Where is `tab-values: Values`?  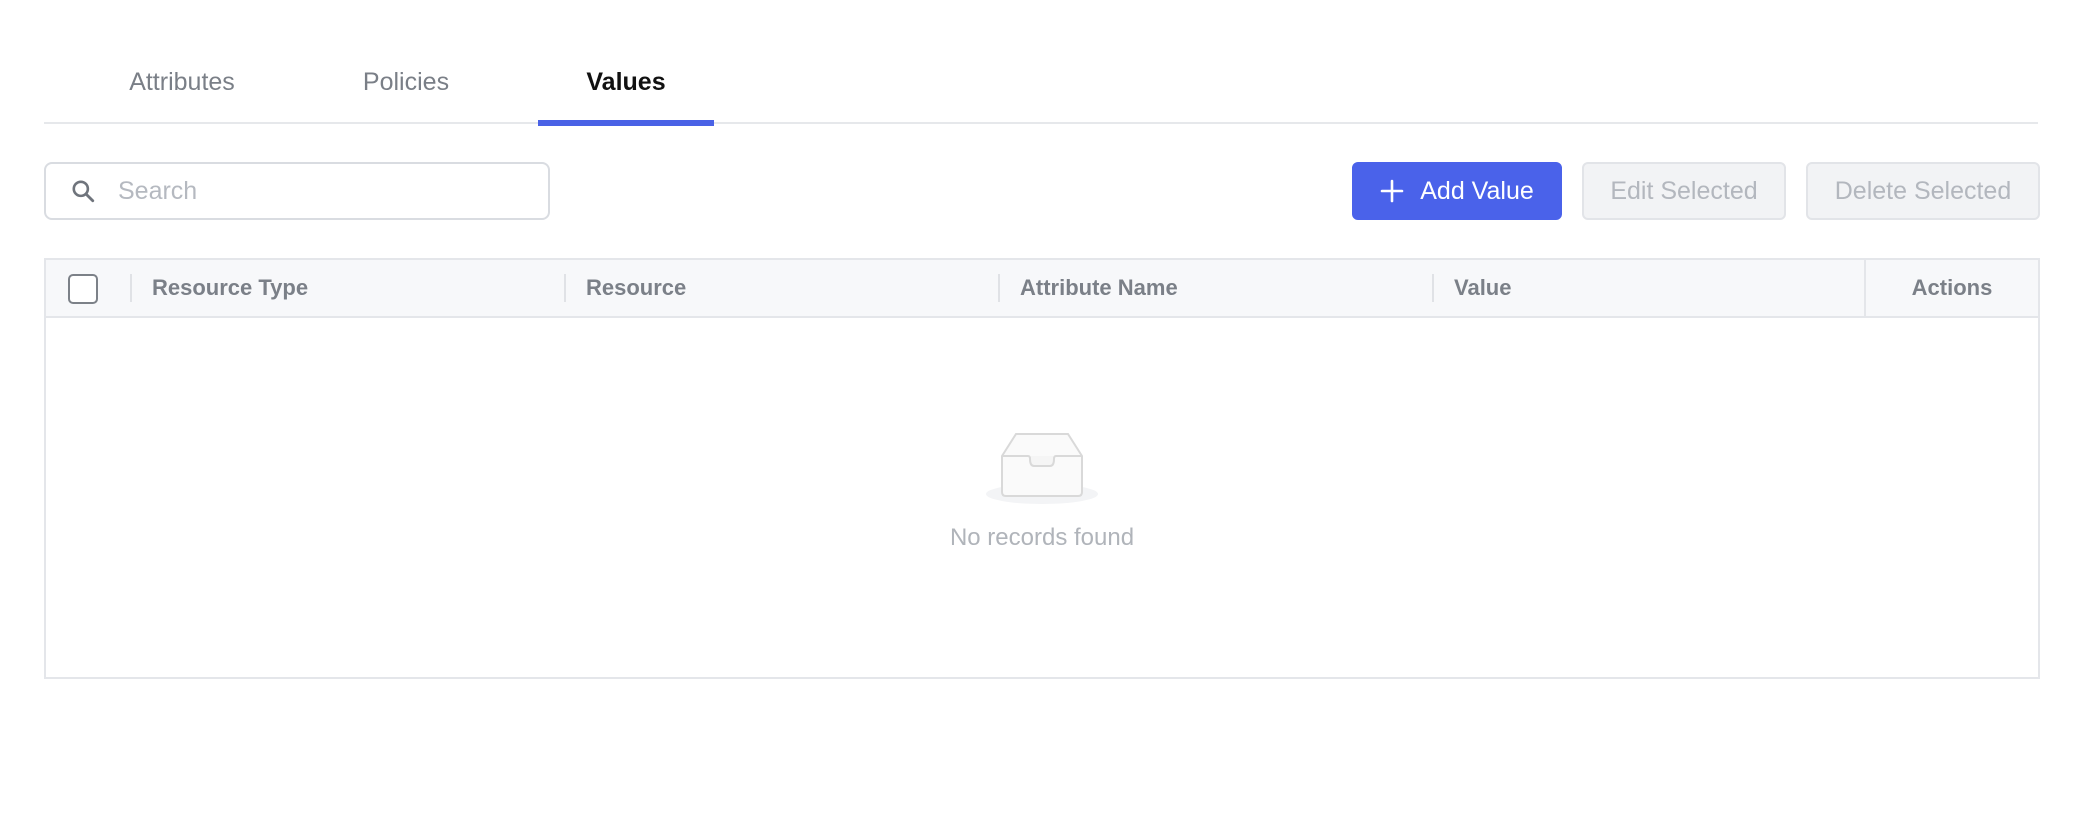
tab-values: Values is located at coordinates (626, 83).